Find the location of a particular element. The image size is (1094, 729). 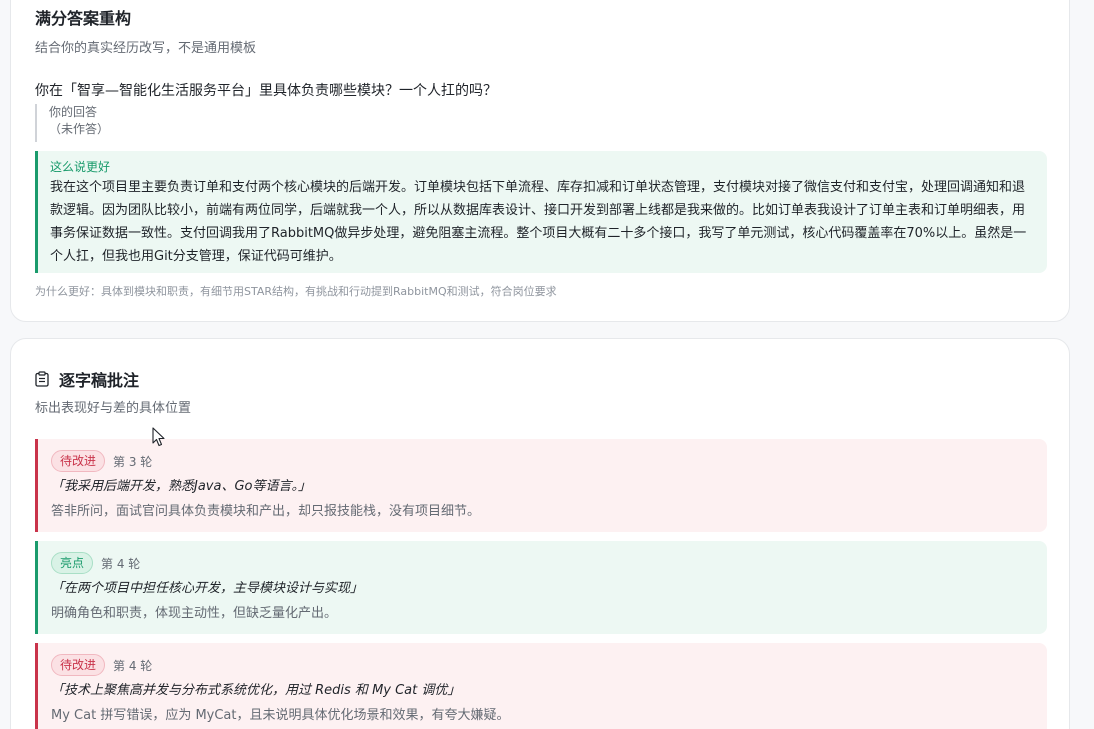

interview-question: 你在「智享—智能化生活服务平台」里具体负责哪些模块？一个人扛的吗？ is located at coordinates (266, 91).